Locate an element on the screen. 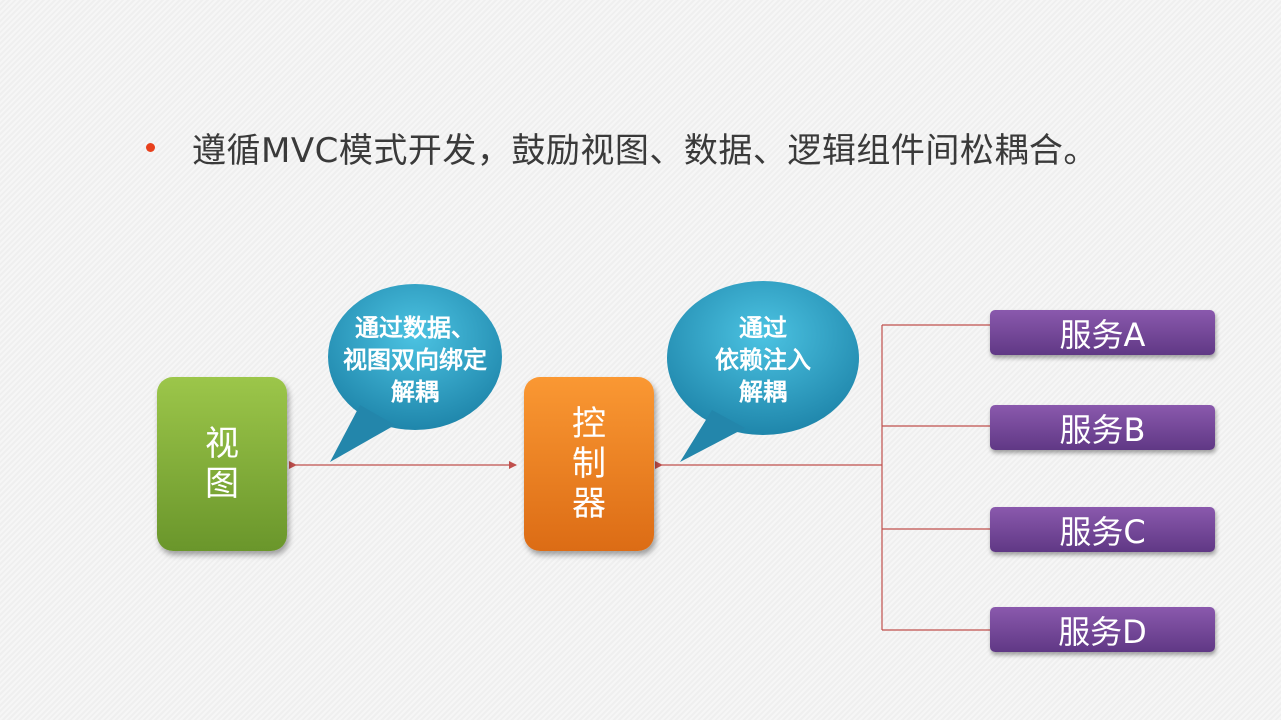  bubble-right-text: 通过 依赖注入 解耦 is located at coordinates (763, 360).